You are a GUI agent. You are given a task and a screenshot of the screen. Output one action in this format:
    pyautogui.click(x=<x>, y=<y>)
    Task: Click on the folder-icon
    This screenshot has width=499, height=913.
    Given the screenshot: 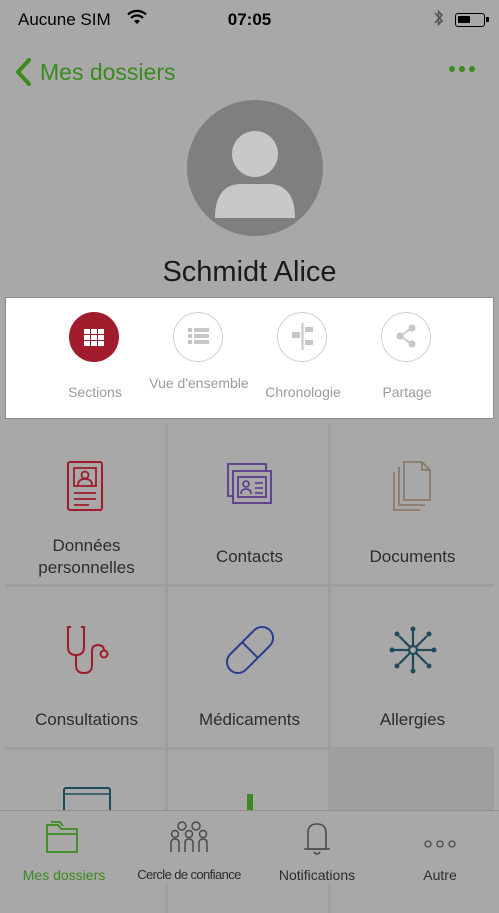 What is the action you would take?
    pyautogui.click(x=62, y=837)
    